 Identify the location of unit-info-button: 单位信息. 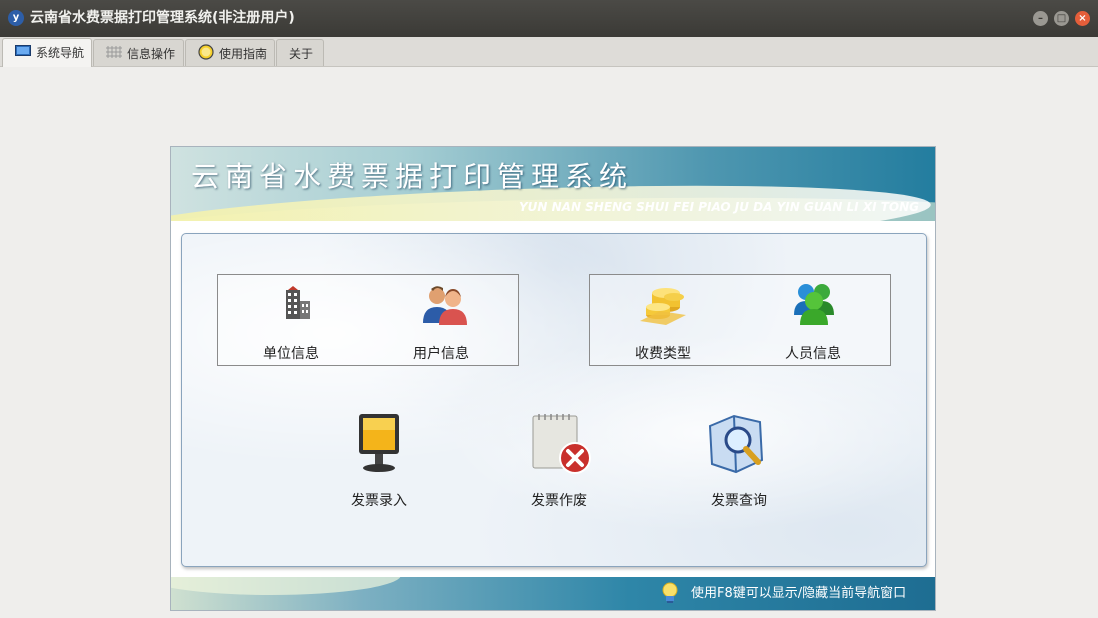
(291, 323).